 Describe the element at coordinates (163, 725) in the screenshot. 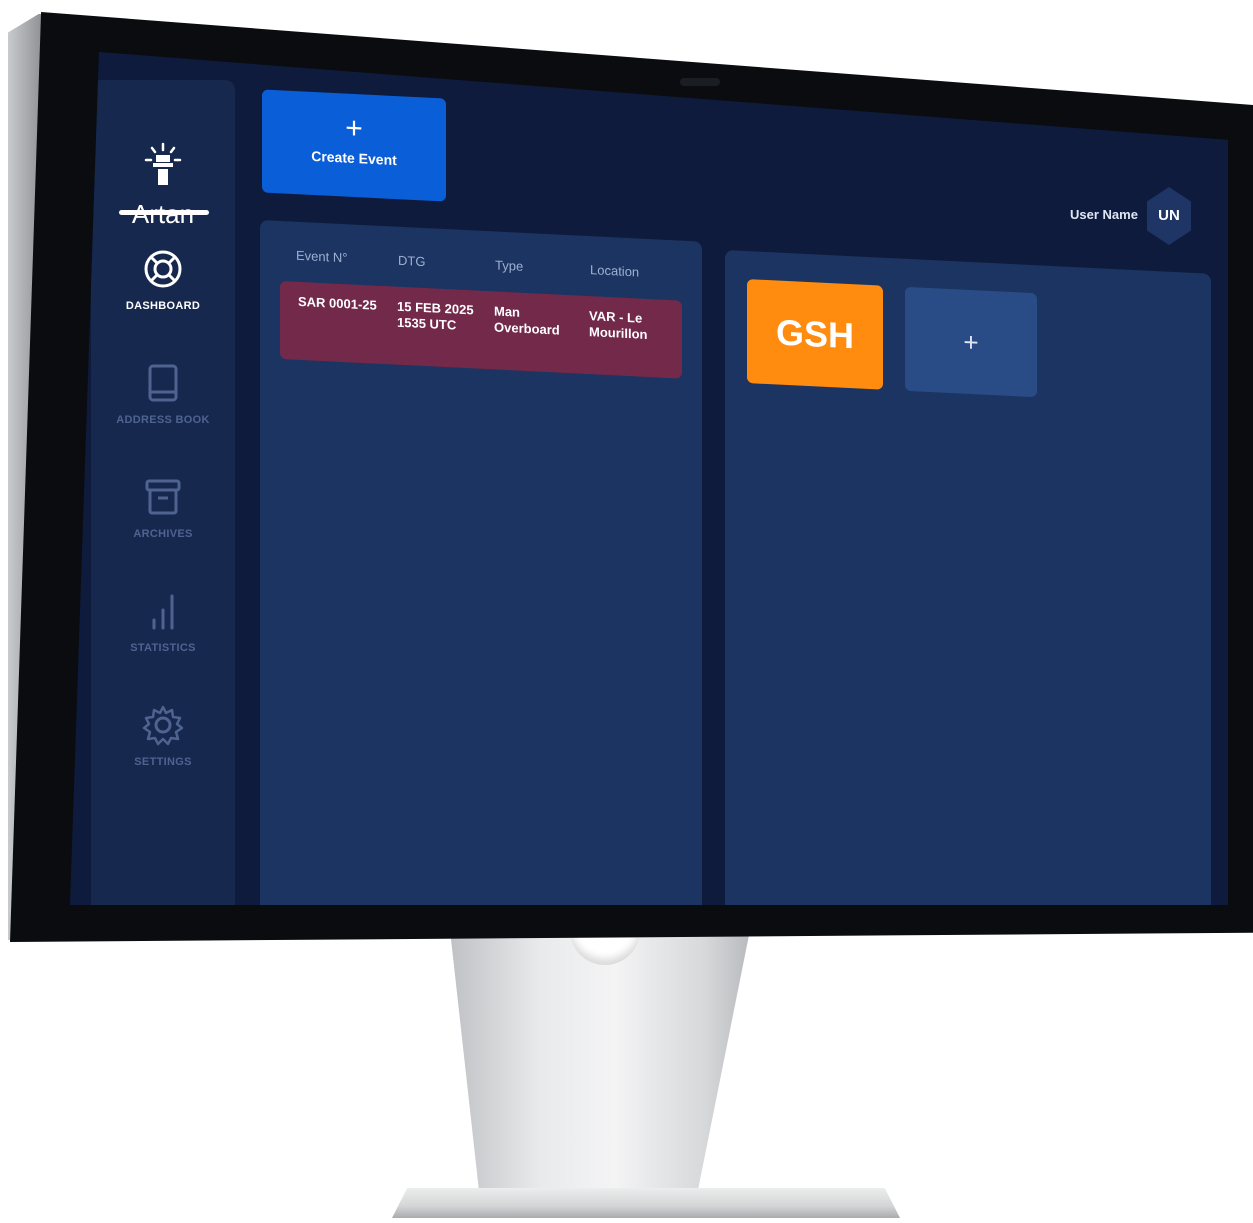

I see `gear-icon` at that location.